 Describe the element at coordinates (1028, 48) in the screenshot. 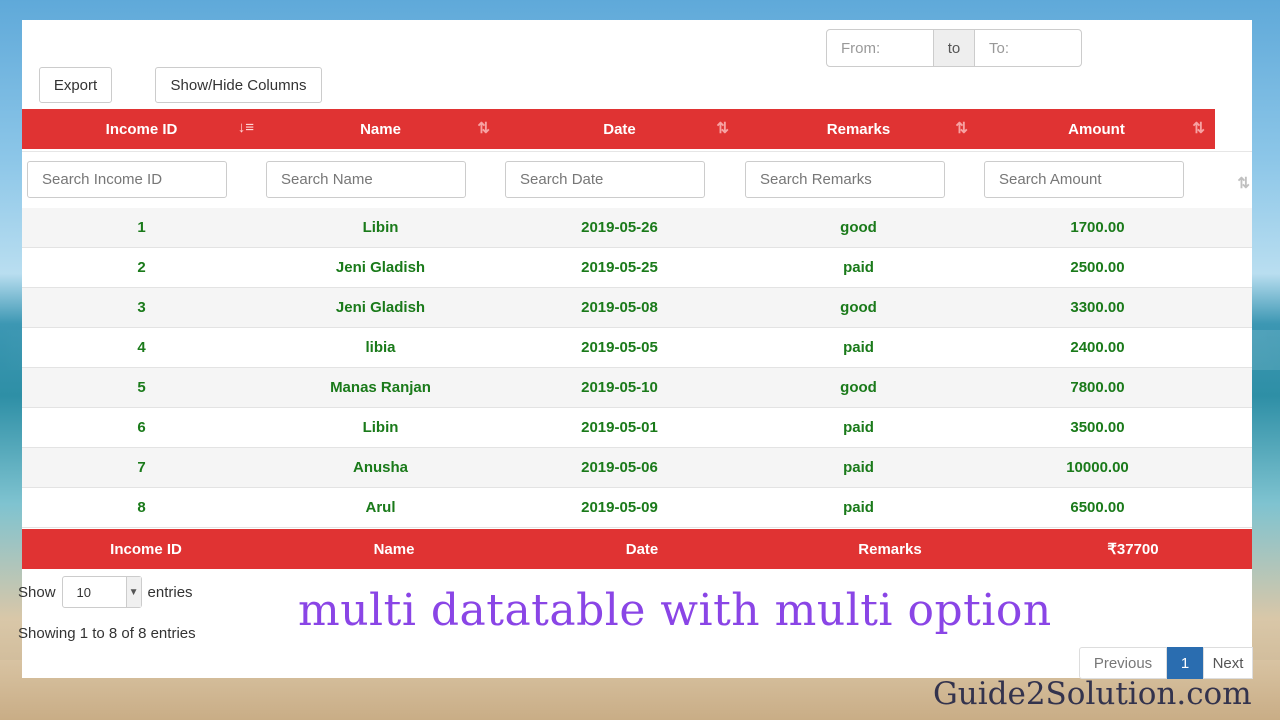

I see `date-to-input: To:` at that location.